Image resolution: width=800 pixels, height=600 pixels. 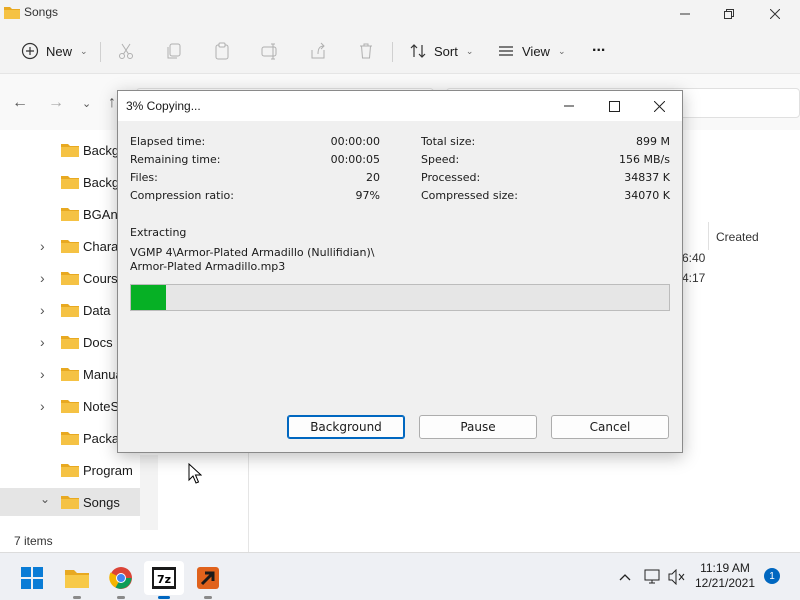 I want to click on taskbar-7zip: 7z, so click(x=164, y=580).